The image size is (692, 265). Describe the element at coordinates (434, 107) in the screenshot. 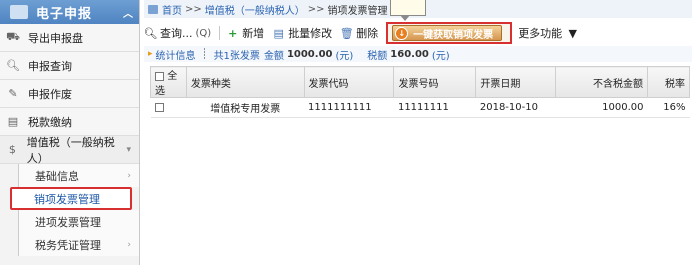

I see `invoice-number-cell: 11111111` at that location.